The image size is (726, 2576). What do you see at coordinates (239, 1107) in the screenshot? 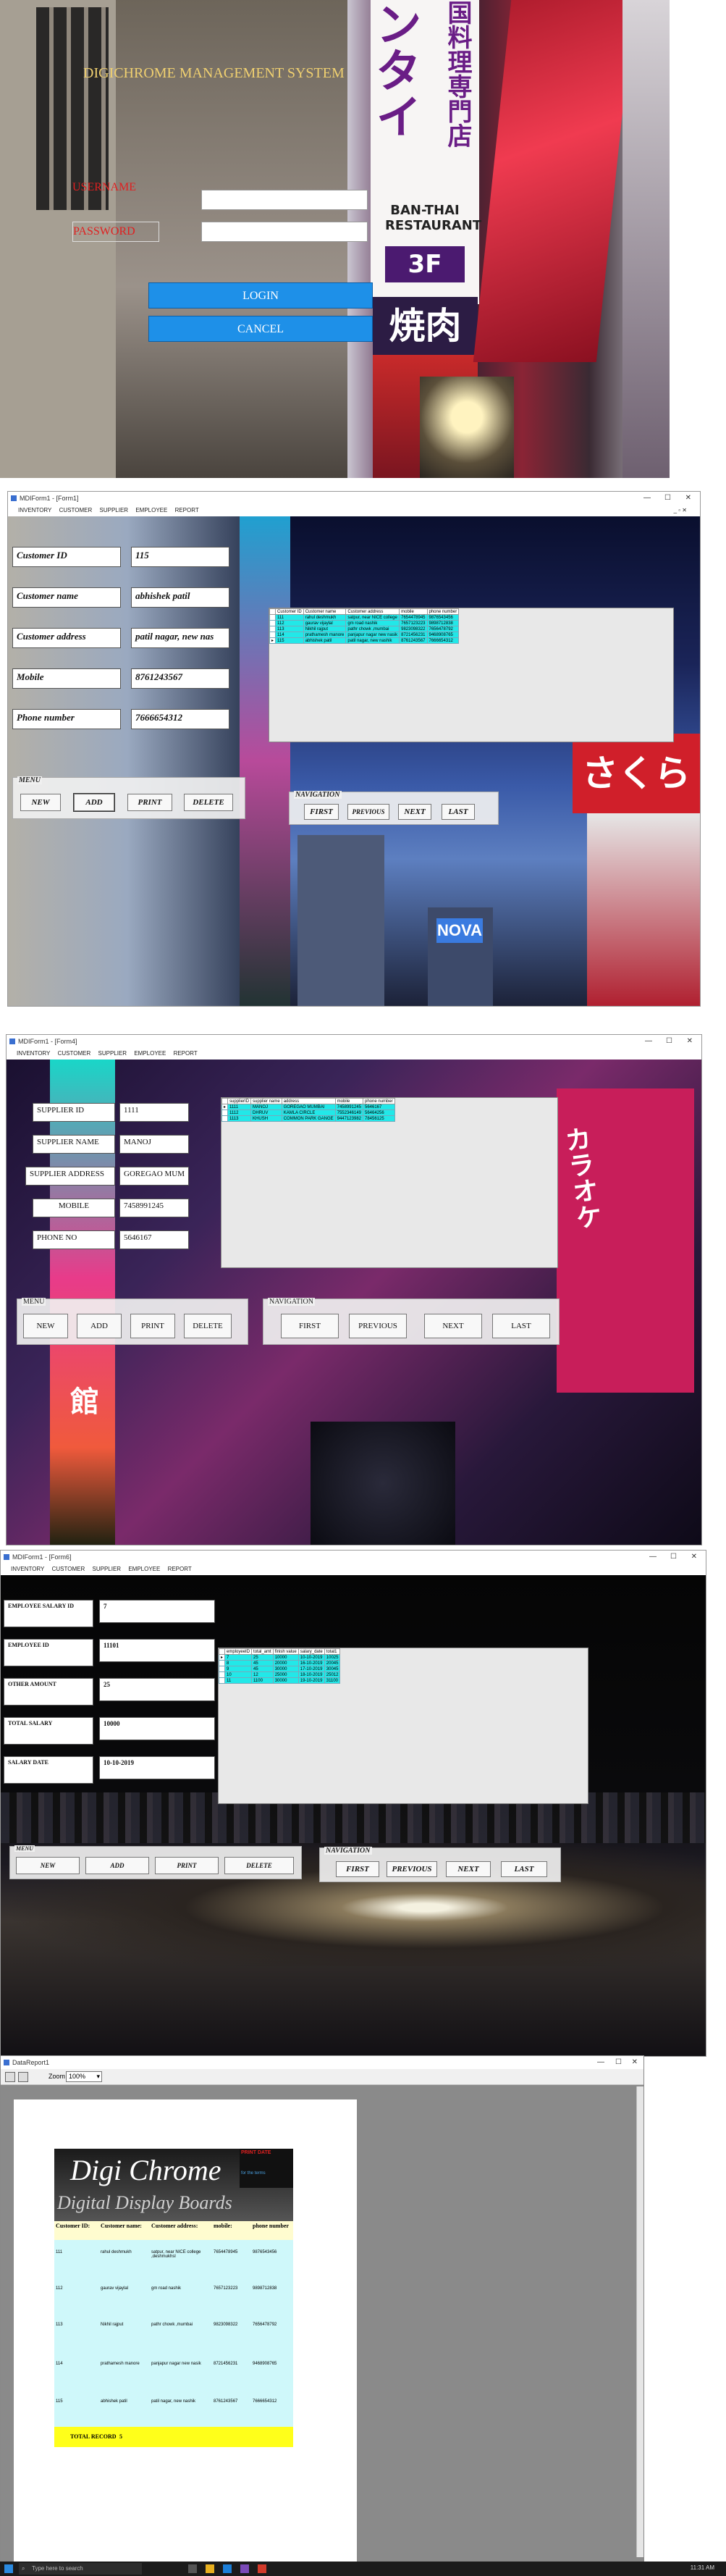
I see `grid-cell: 1111` at bounding box center [239, 1107].